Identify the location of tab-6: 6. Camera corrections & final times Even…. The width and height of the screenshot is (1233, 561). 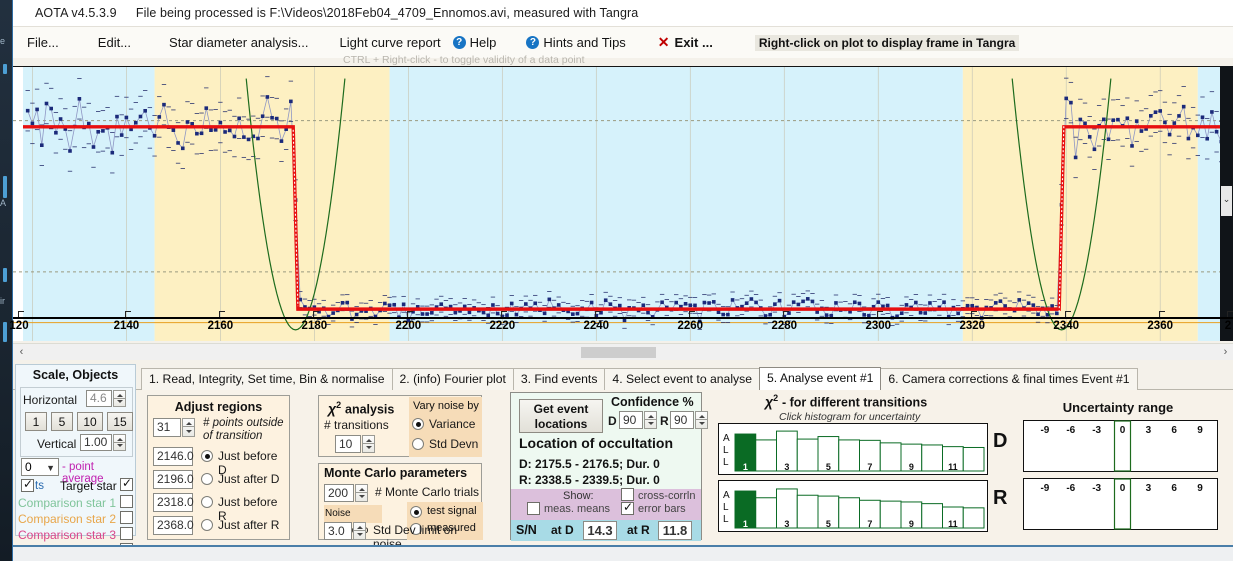
(1009, 379).